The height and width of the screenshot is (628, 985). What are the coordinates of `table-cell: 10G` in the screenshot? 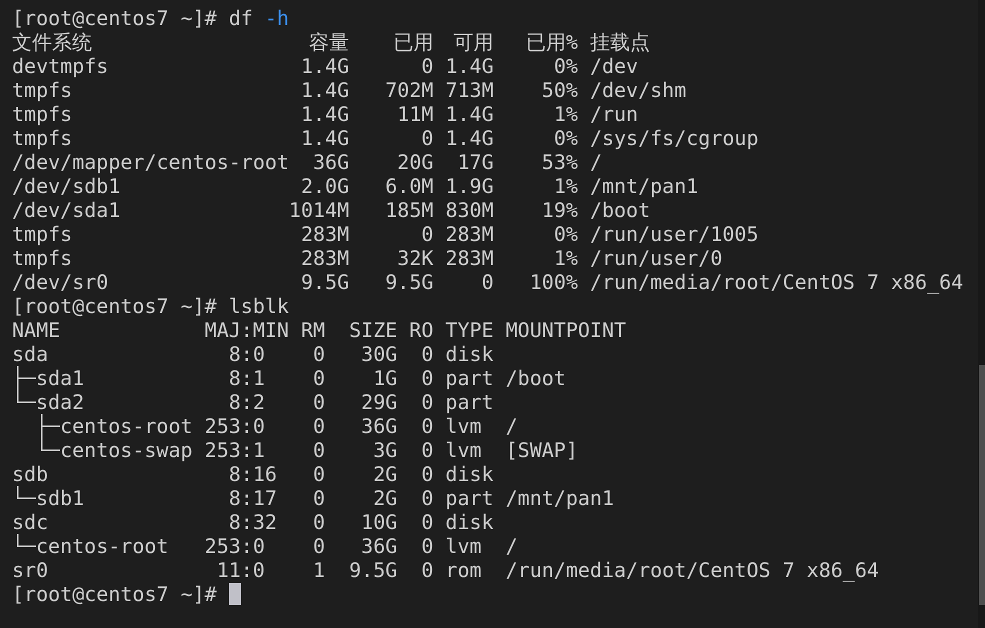 It's located at (379, 522).